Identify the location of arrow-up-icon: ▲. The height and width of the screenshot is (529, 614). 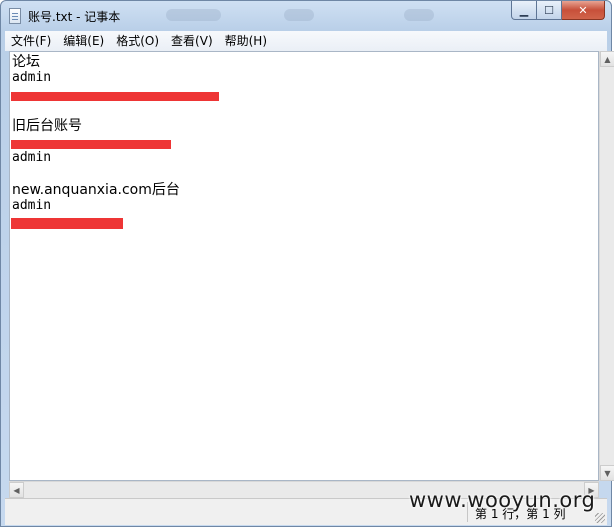
(607, 59).